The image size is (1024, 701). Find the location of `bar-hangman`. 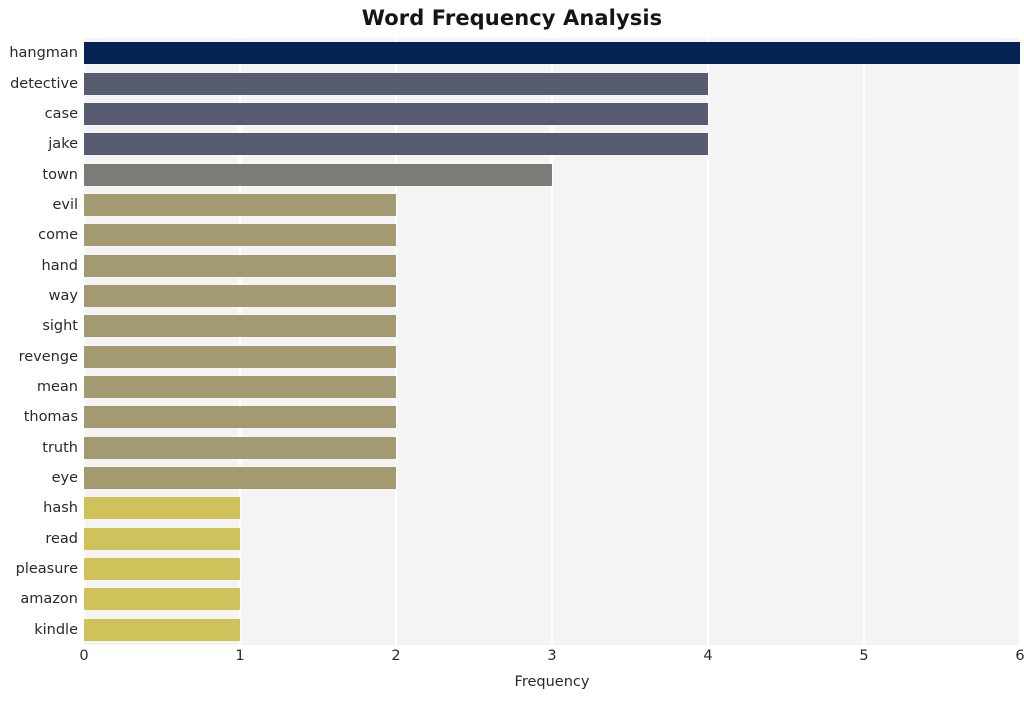

bar-hangman is located at coordinates (552, 53).